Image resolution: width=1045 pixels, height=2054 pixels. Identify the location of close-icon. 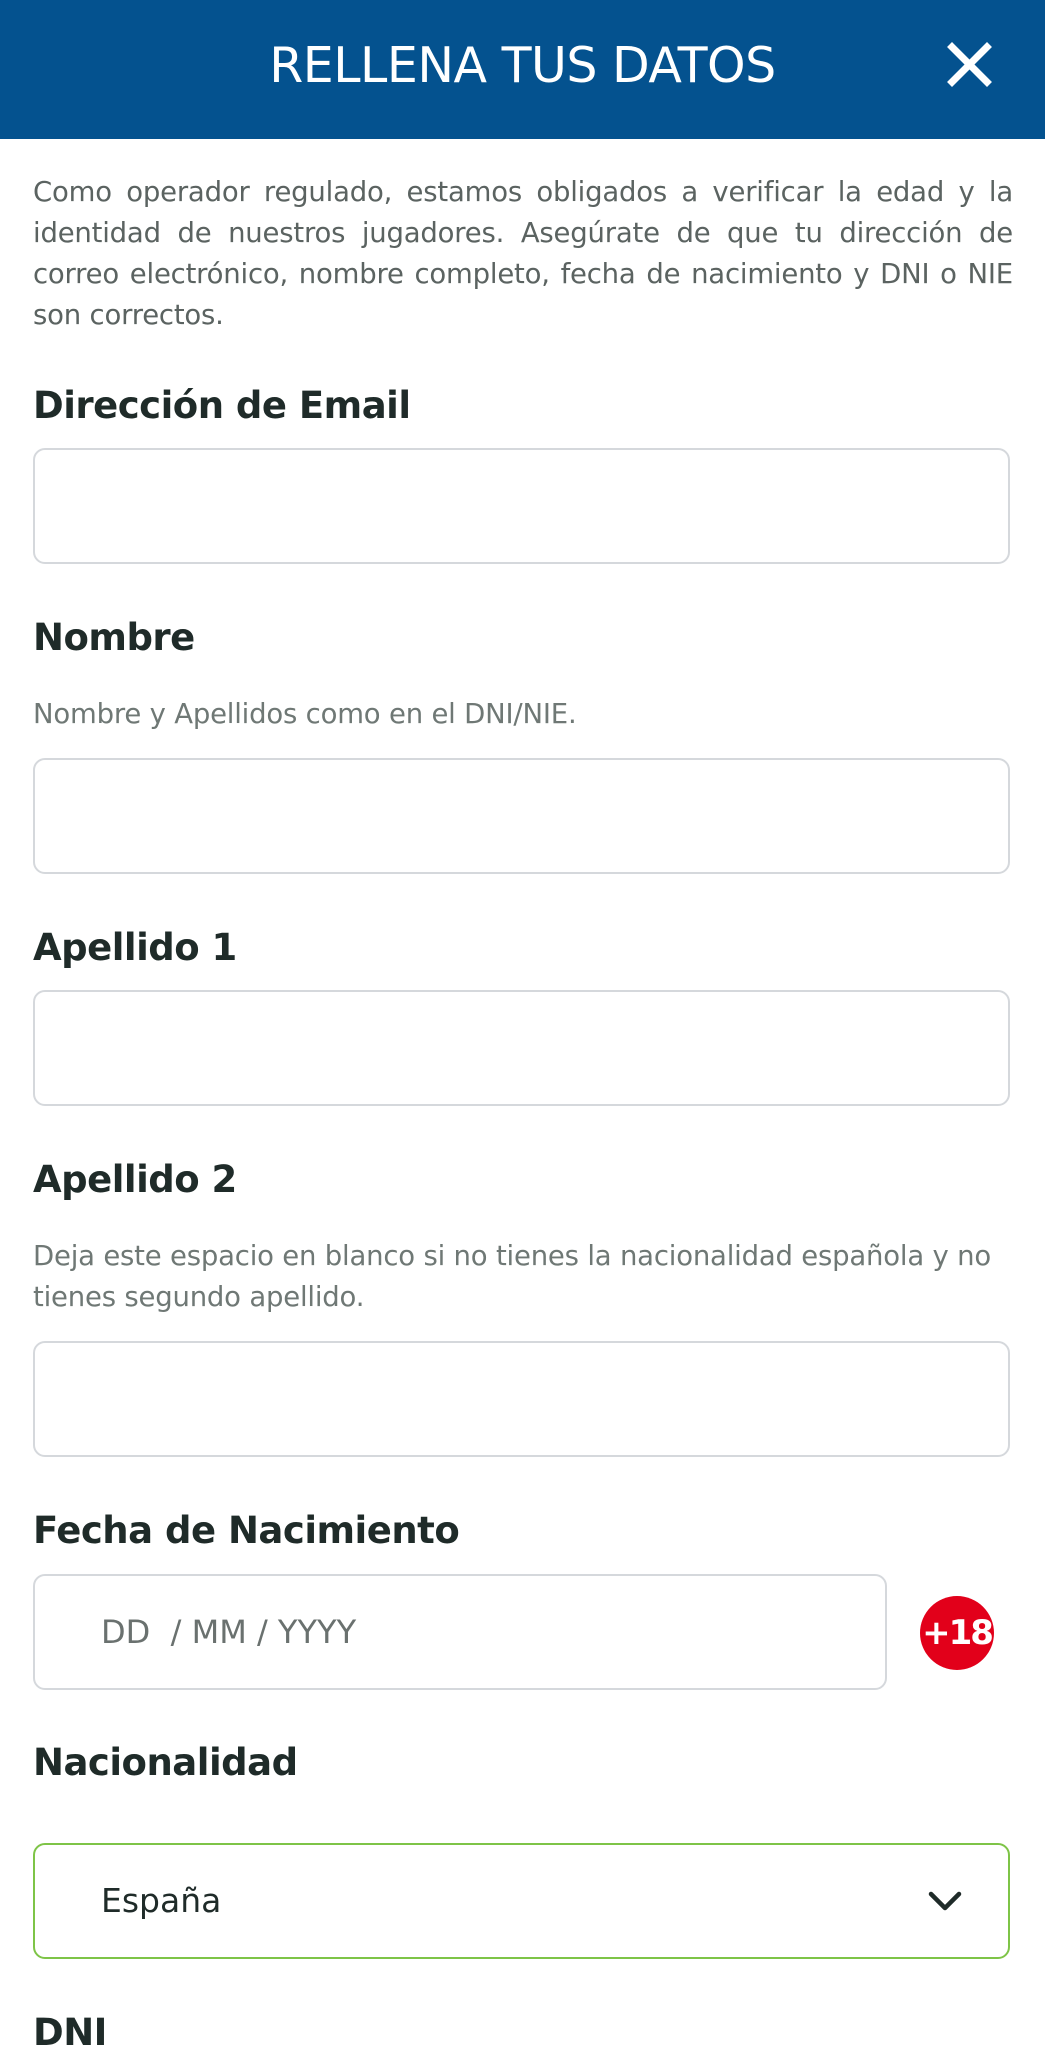
(969, 64).